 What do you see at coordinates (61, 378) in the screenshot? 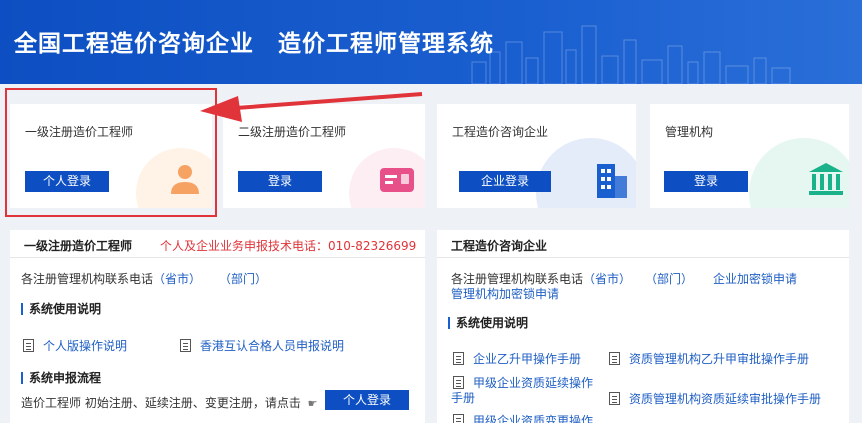
I see `flow-section-title: 系统申报流程` at bounding box center [61, 378].